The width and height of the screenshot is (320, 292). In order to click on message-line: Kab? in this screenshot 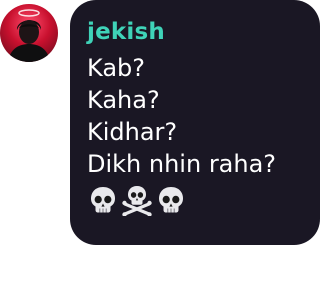, I will do `click(116, 68)`.